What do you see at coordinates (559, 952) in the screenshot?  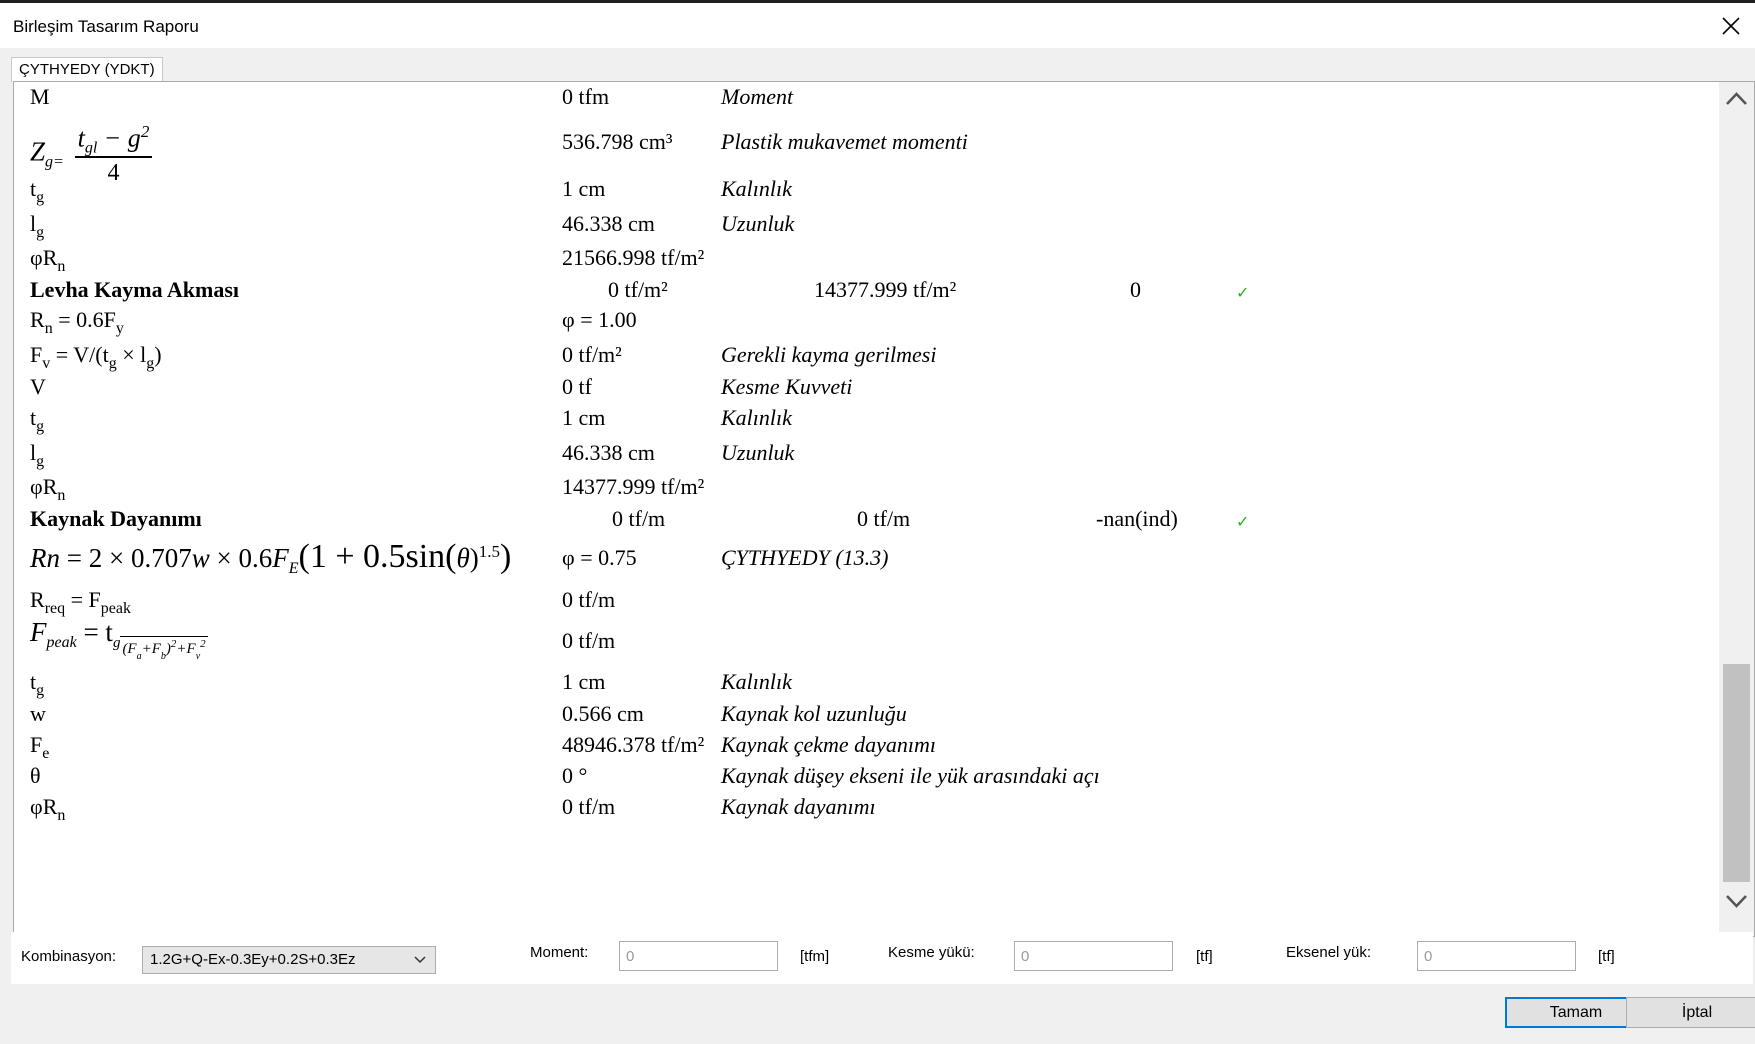 I see `moment-label: Moment:` at bounding box center [559, 952].